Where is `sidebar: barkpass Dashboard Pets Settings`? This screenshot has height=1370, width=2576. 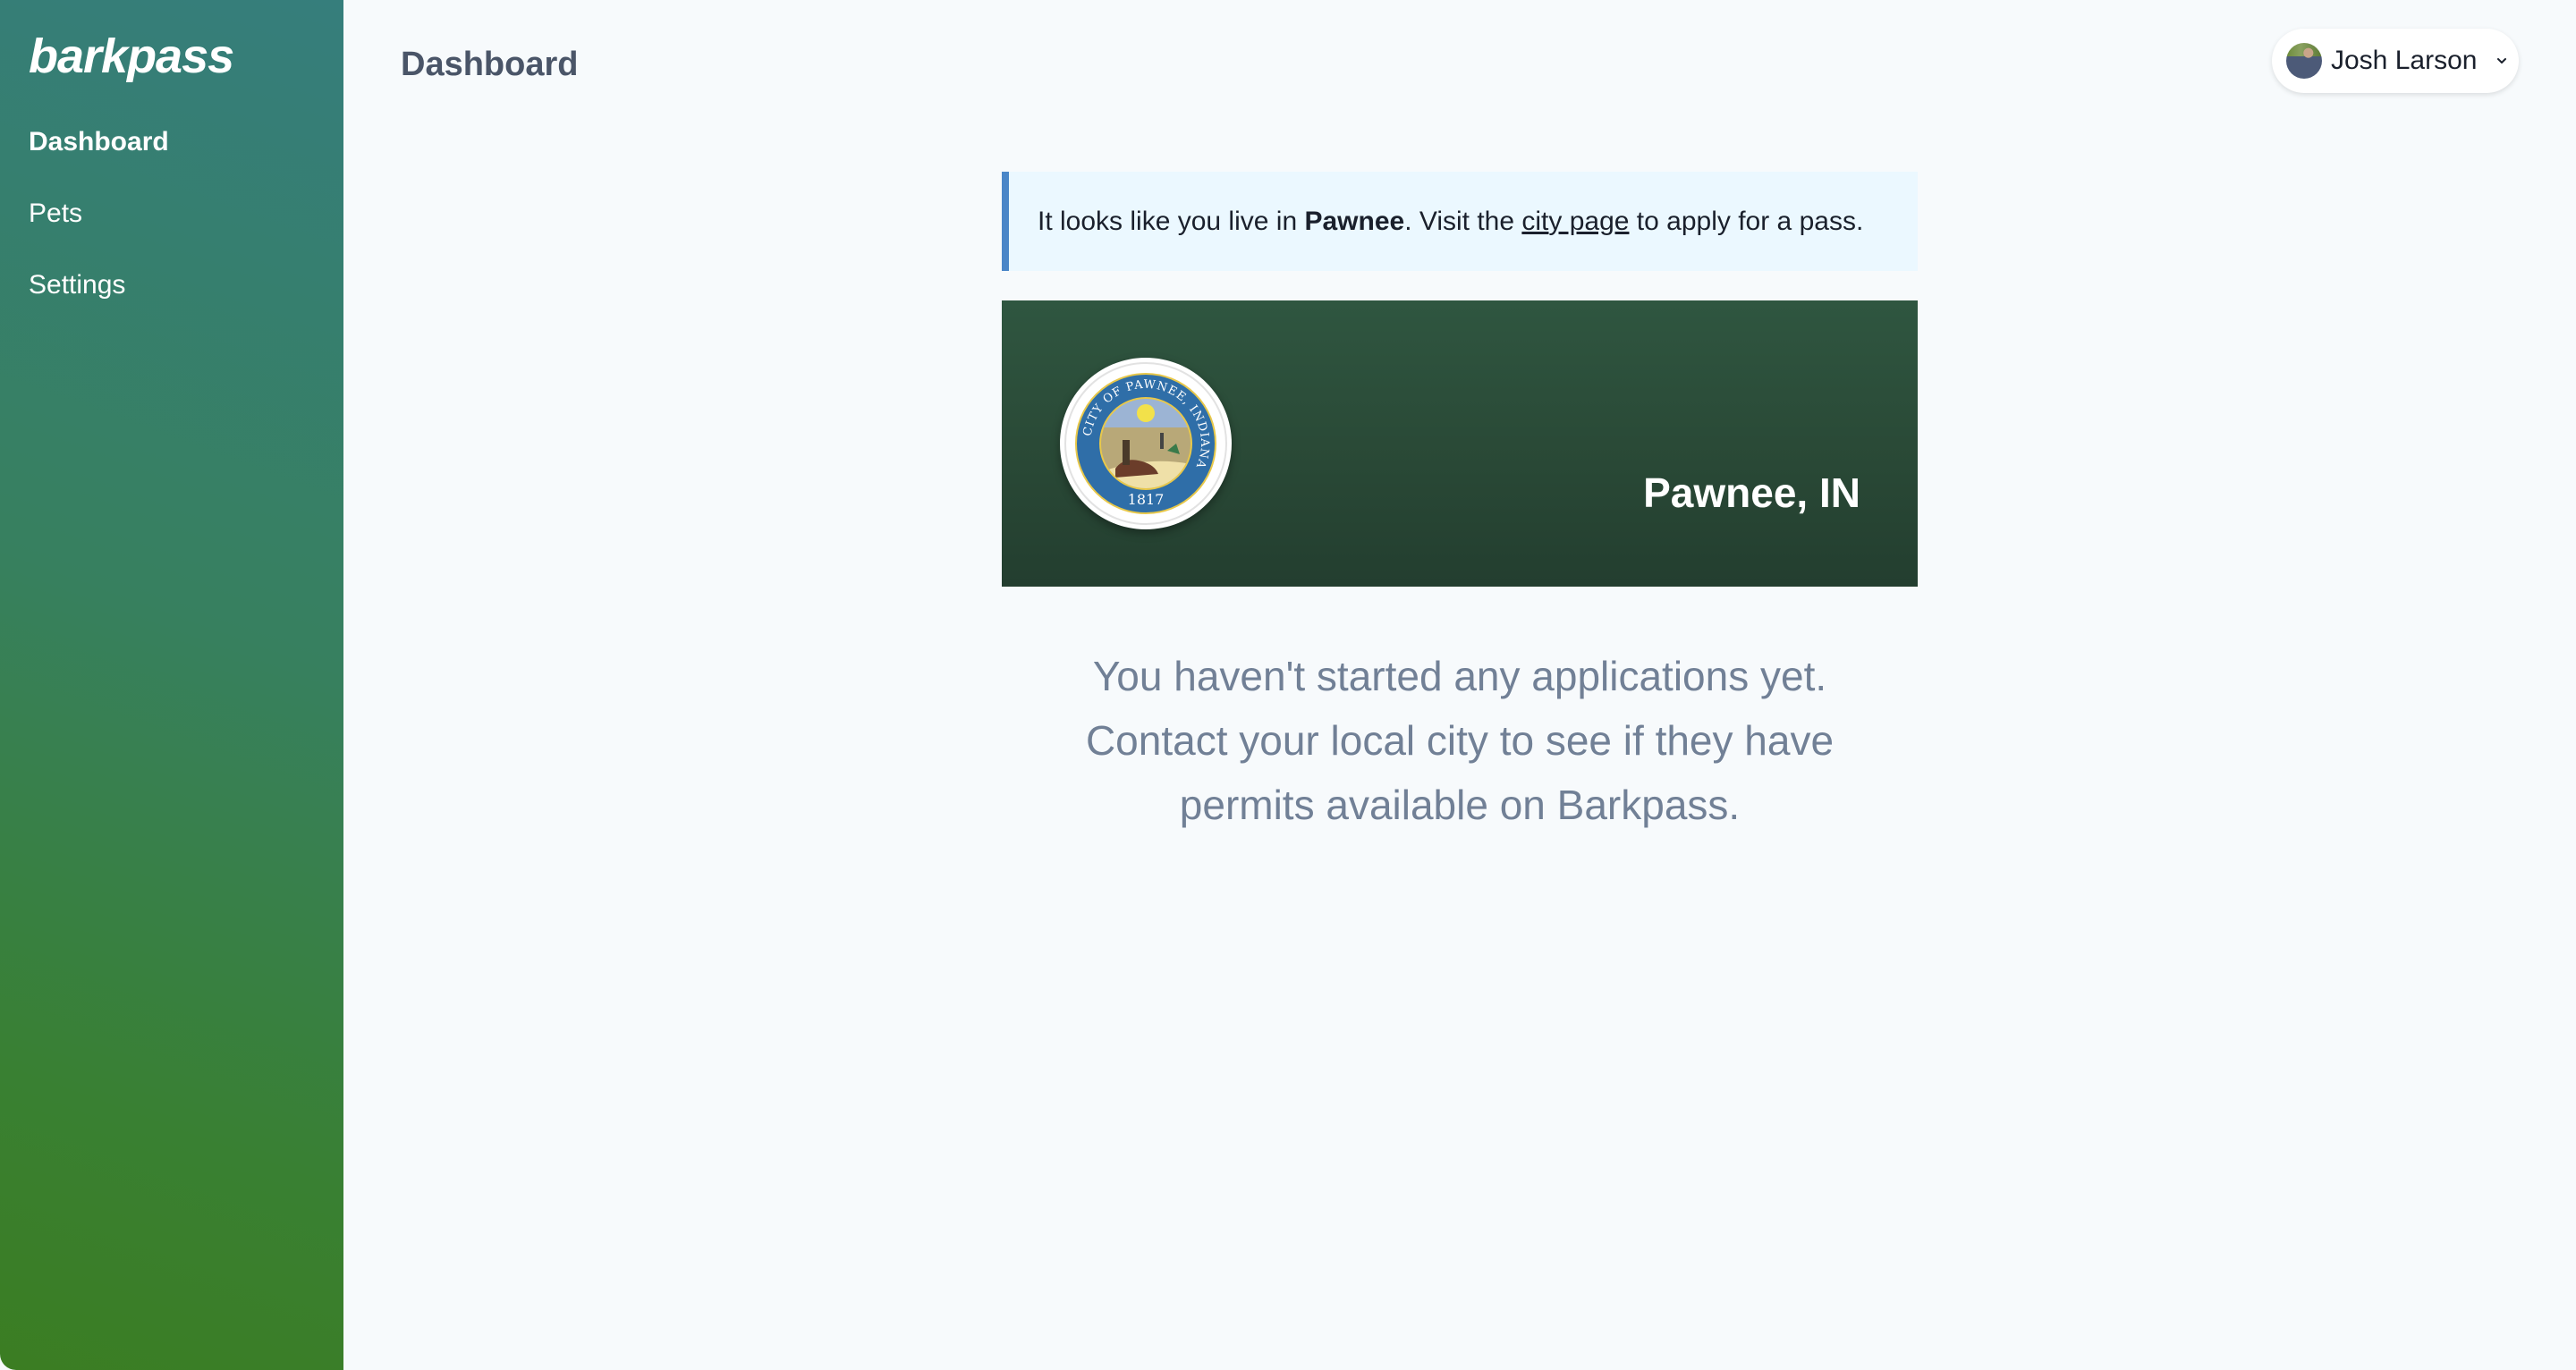
sidebar: barkpass Dashboard Pets Settings is located at coordinates (171, 685).